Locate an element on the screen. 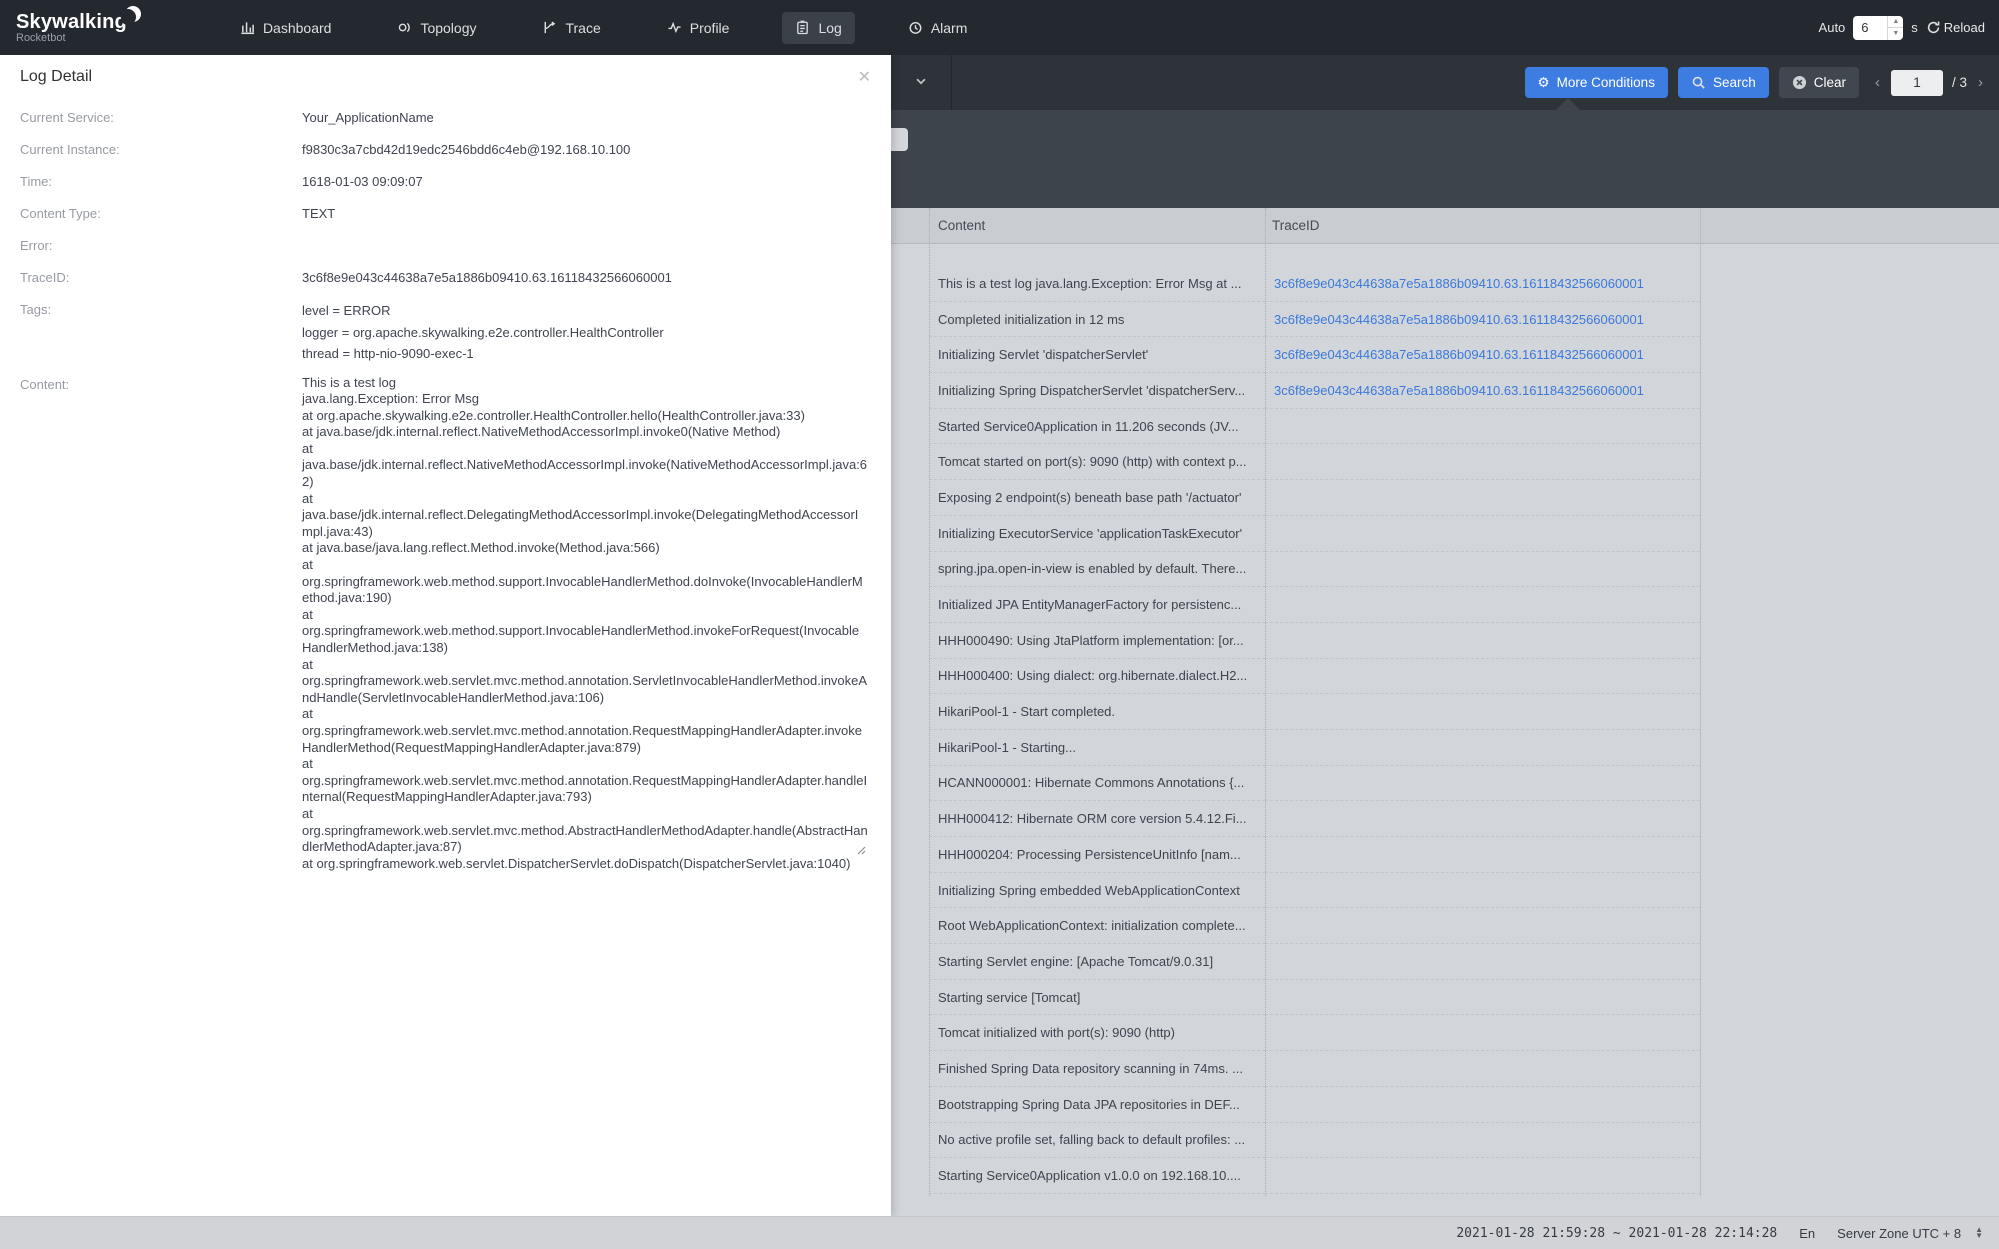  chevron-down-icon is located at coordinates (921, 83).